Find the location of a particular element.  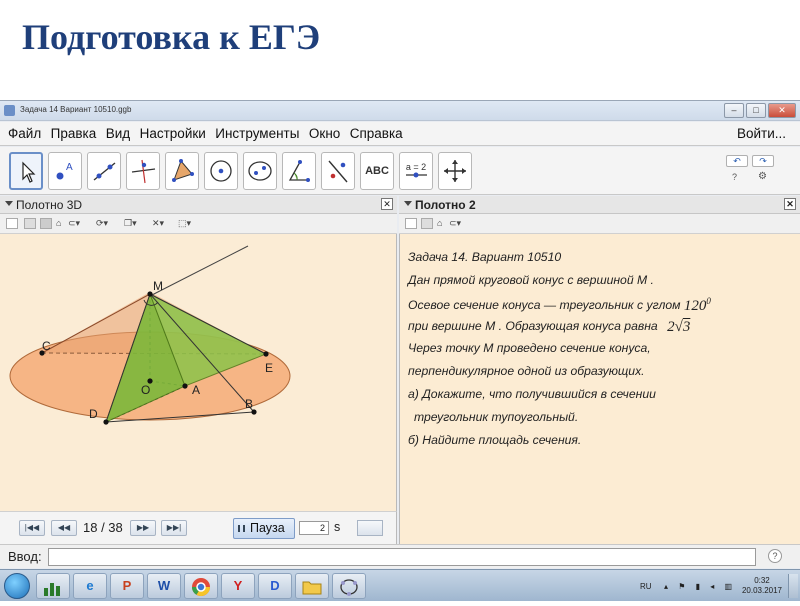

previous-frame-button: ◀◀ is located at coordinates (64, 528).